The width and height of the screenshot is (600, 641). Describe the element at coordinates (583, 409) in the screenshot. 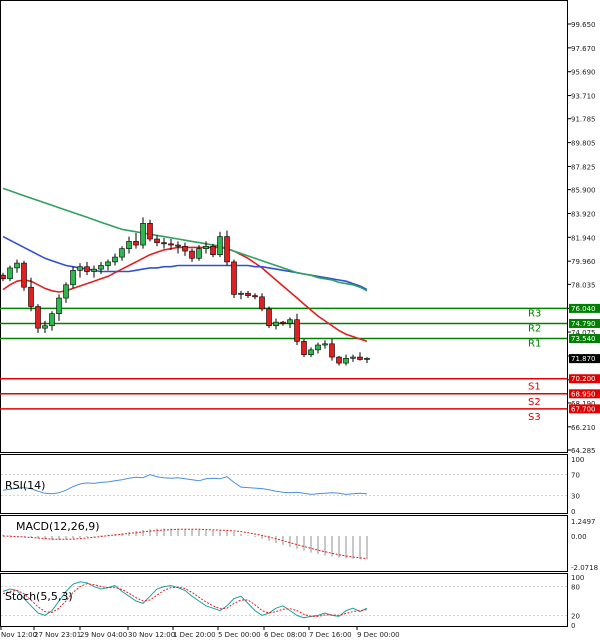

I see `level-value-s3: 67.700` at that location.